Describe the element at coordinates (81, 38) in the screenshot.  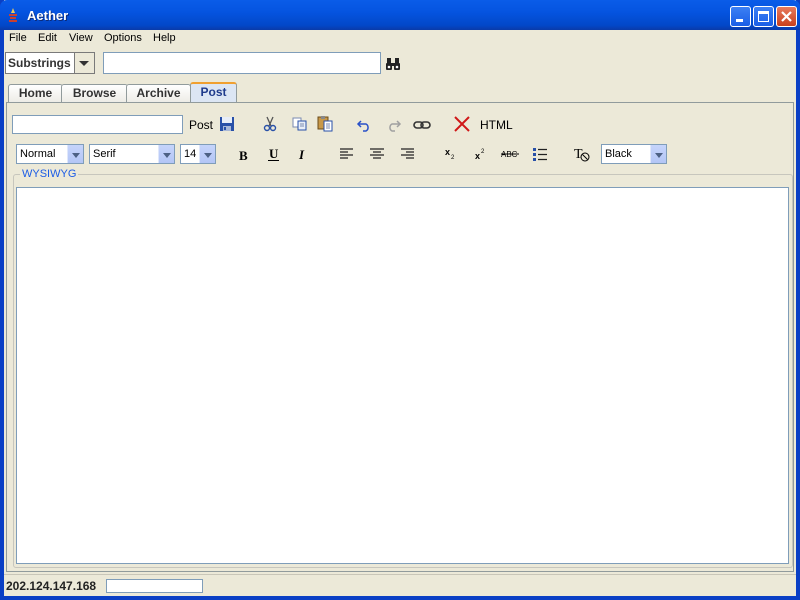
I see `menu-view: View` at that location.